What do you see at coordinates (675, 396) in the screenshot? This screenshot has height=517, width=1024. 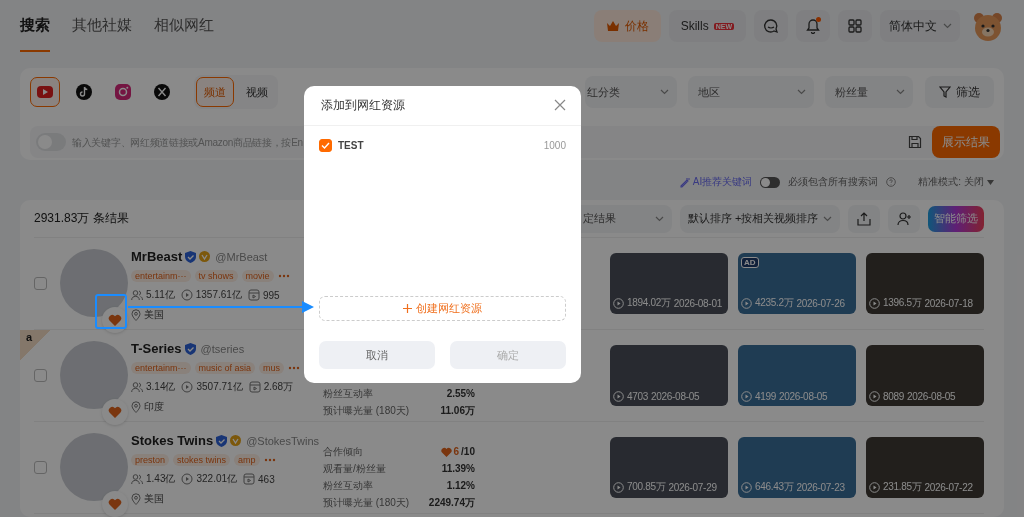 I see `video-date: 2026-08-05` at bounding box center [675, 396].